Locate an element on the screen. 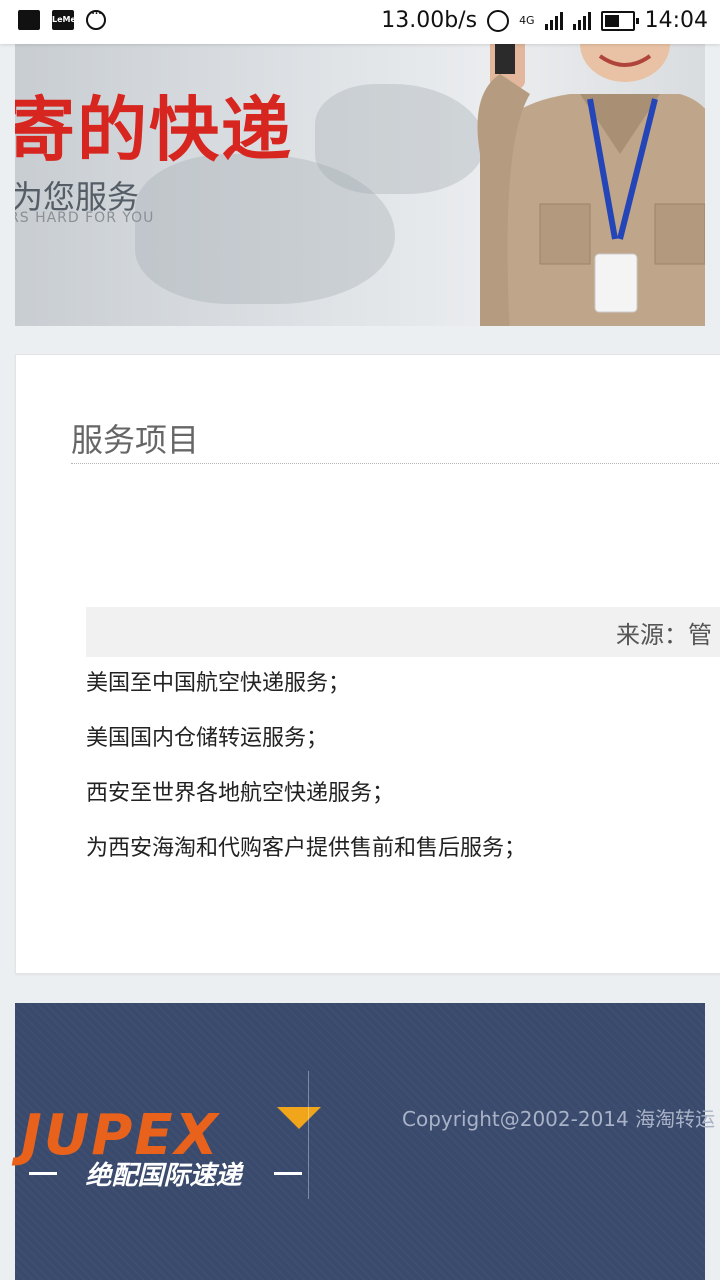 This screenshot has width=720, height=1280. section-title: 服务项目 is located at coordinates (395, 439).